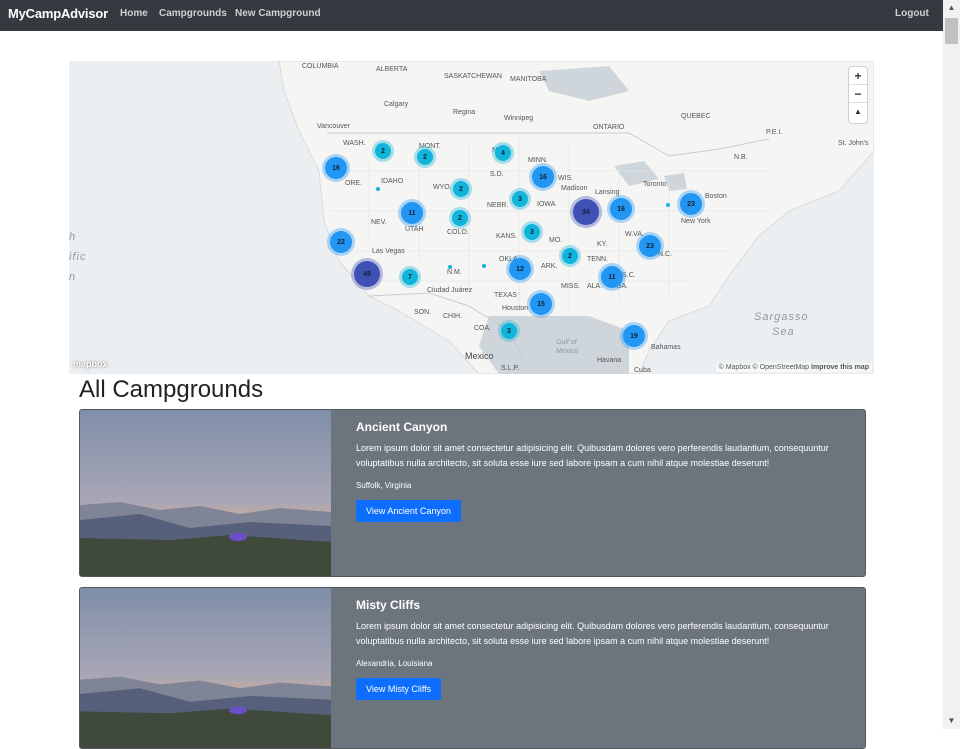 This screenshot has width=960, height=749. I want to click on cluster-marker: 22, so click(341, 242).